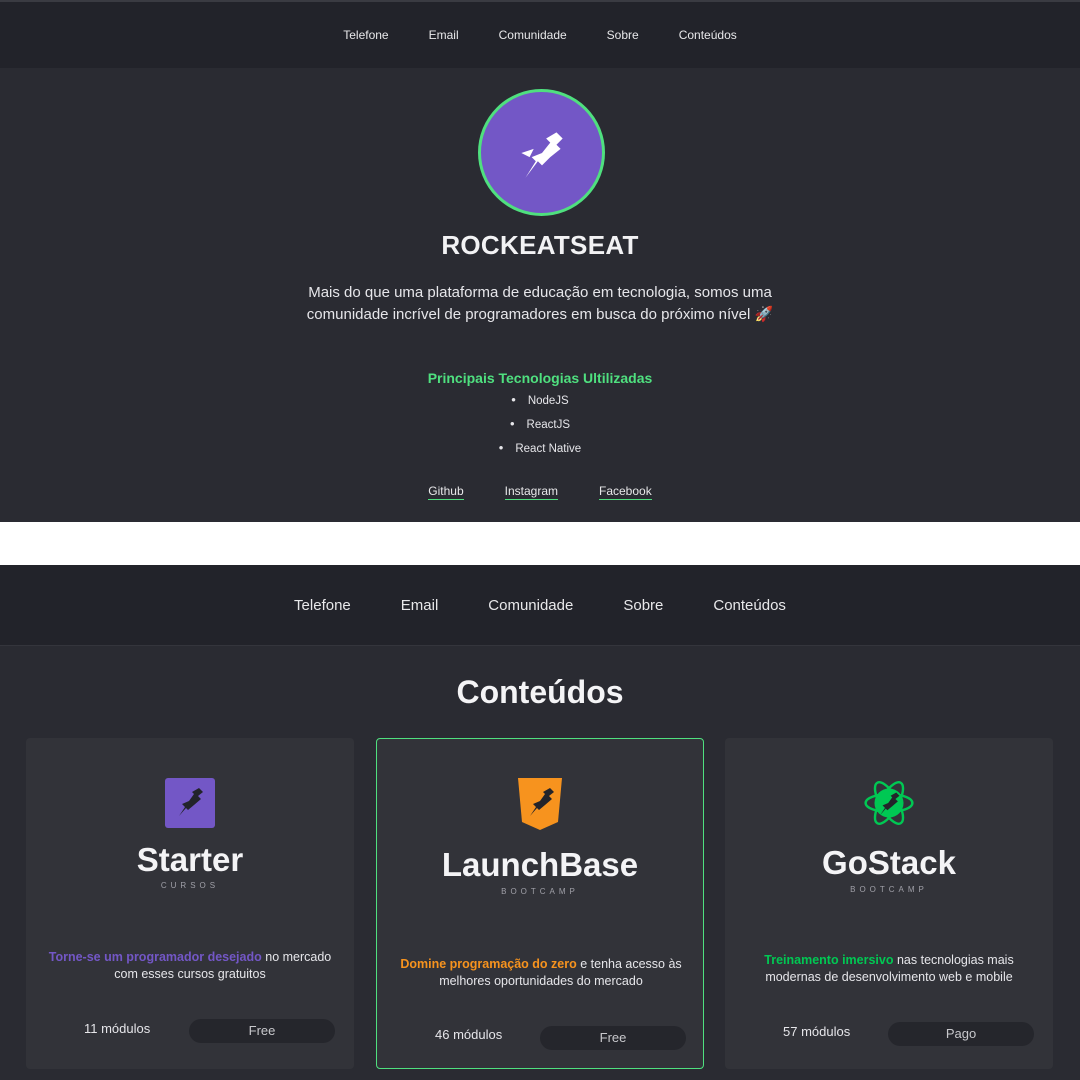  What do you see at coordinates (540, 864) in the screenshot?
I see `card-name: LaunchBase` at bounding box center [540, 864].